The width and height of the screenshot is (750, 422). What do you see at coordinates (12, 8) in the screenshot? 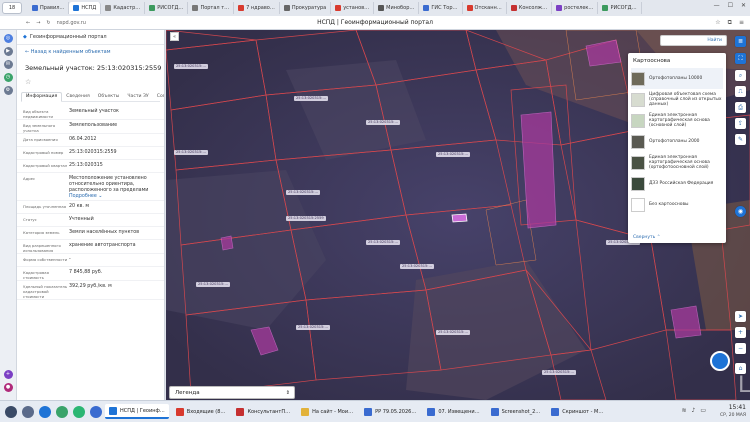
I see `workspace-badge: 18` at bounding box center [12, 8].